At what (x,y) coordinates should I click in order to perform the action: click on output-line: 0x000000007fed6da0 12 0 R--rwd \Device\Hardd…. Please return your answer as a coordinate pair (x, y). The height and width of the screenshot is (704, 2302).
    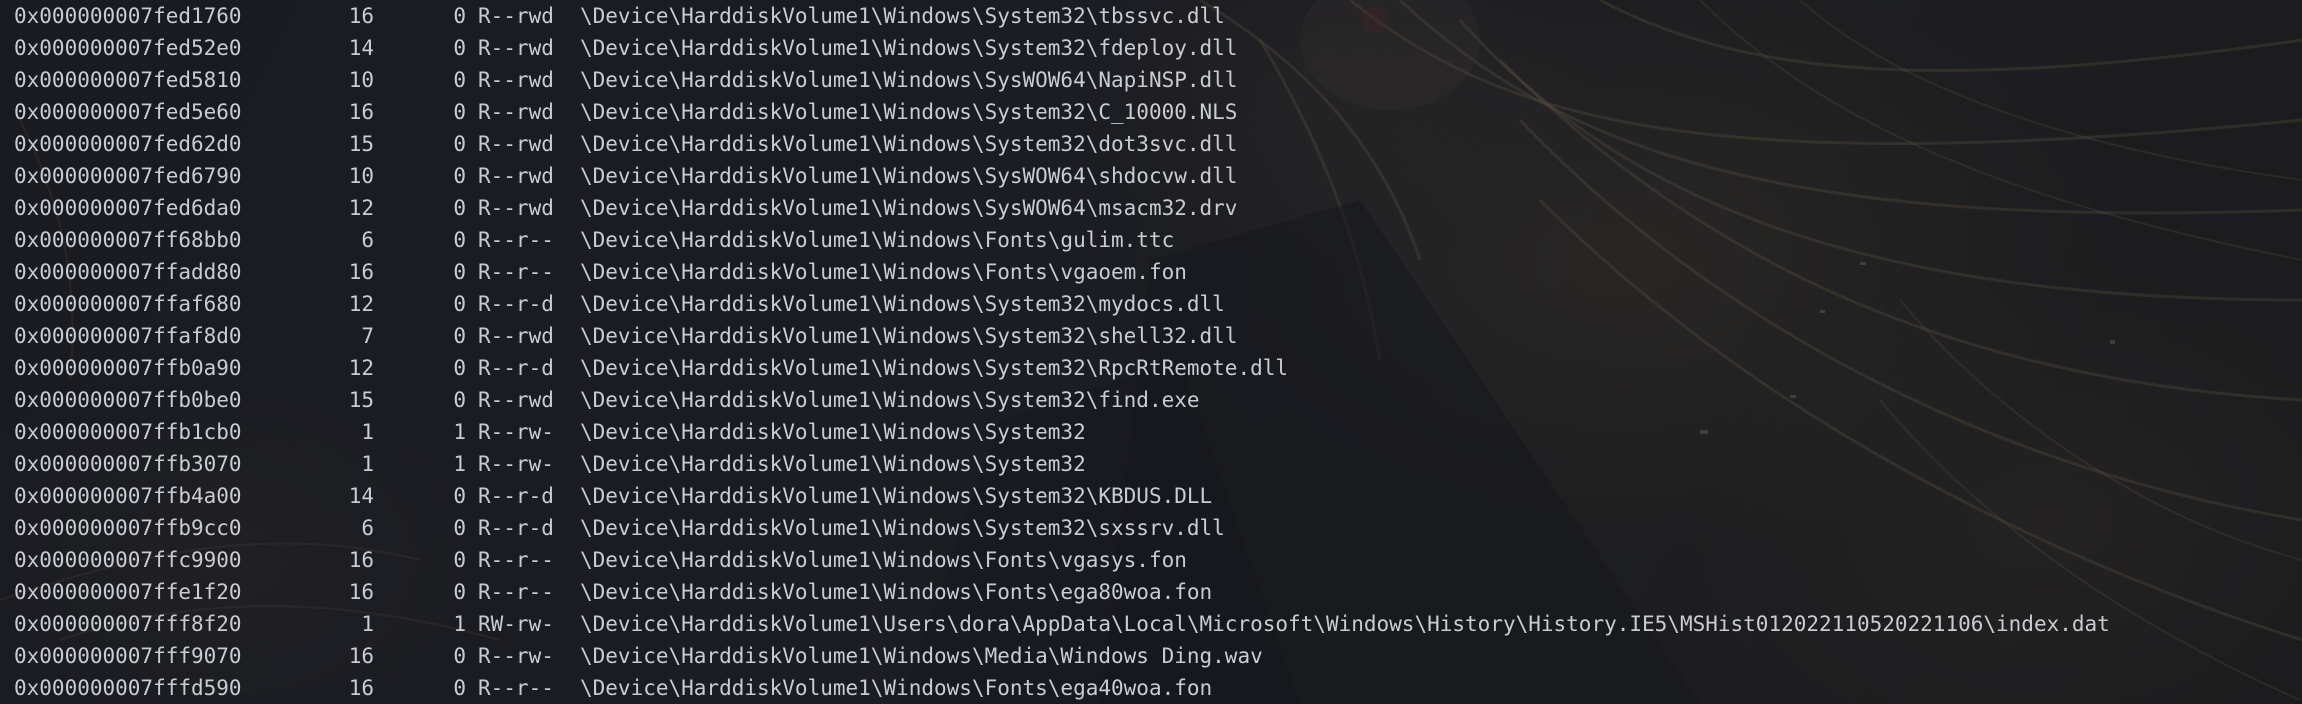
    Looking at the image, I should click on (1062, 208).